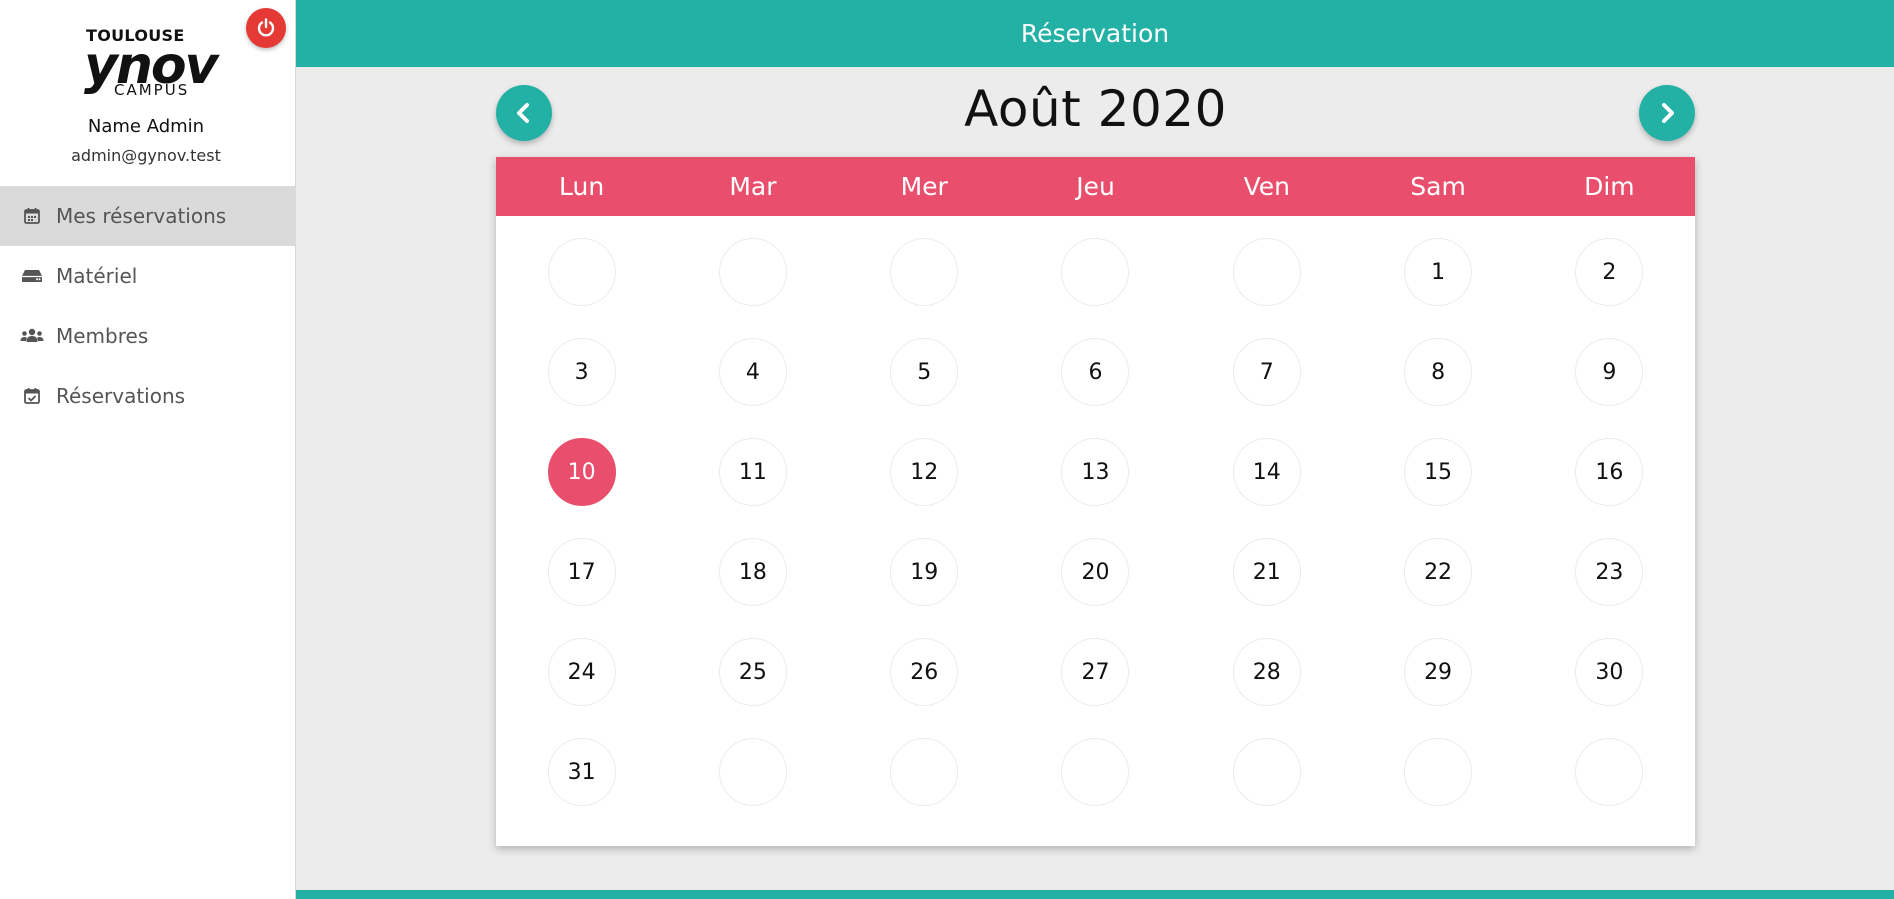 This screenshot has height=899, width=1894. I want to click on weekday-label: Dim, so click(1609, 186).